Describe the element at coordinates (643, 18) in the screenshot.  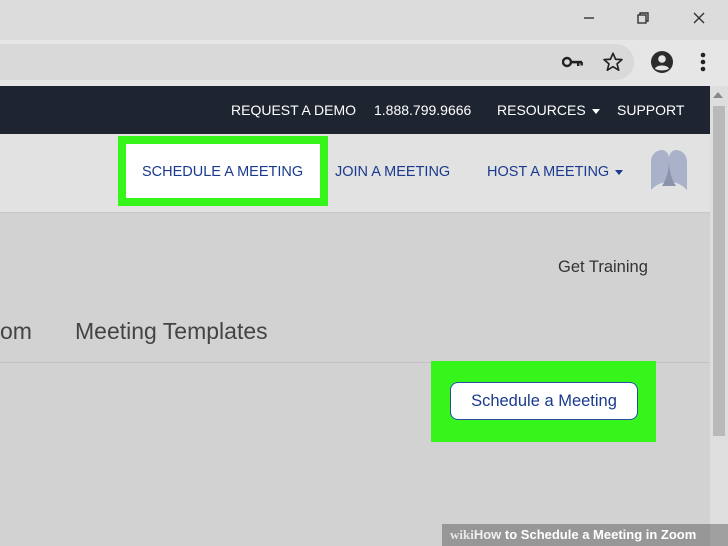
I see `restore-icon` at that location.